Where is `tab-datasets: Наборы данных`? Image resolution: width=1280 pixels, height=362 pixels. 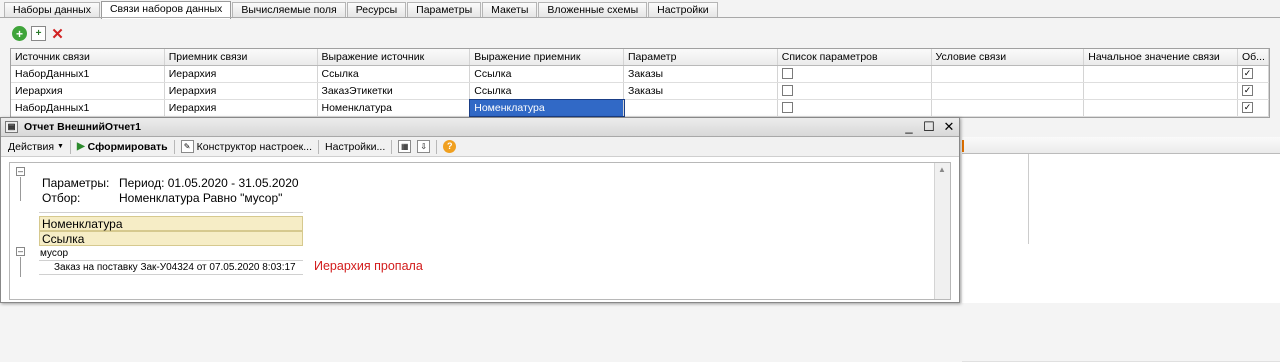 tab-datasets: Наборы данных is located at coordinates (52, 10).